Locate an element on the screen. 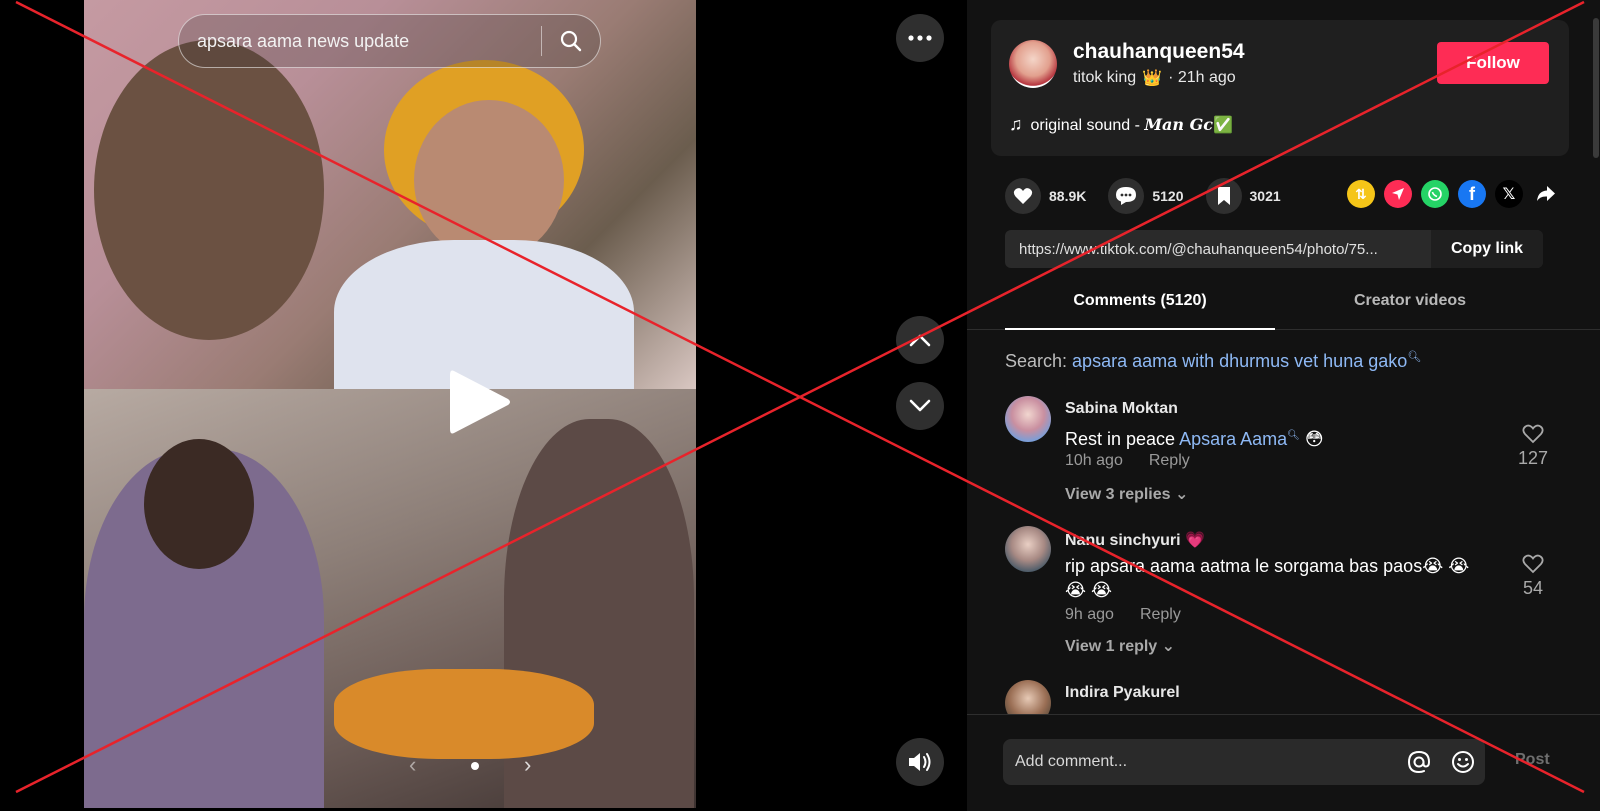 This screenshot has height=811, width=1600. verified-check-icon: ✅ is located at coordinates (1223, 125).